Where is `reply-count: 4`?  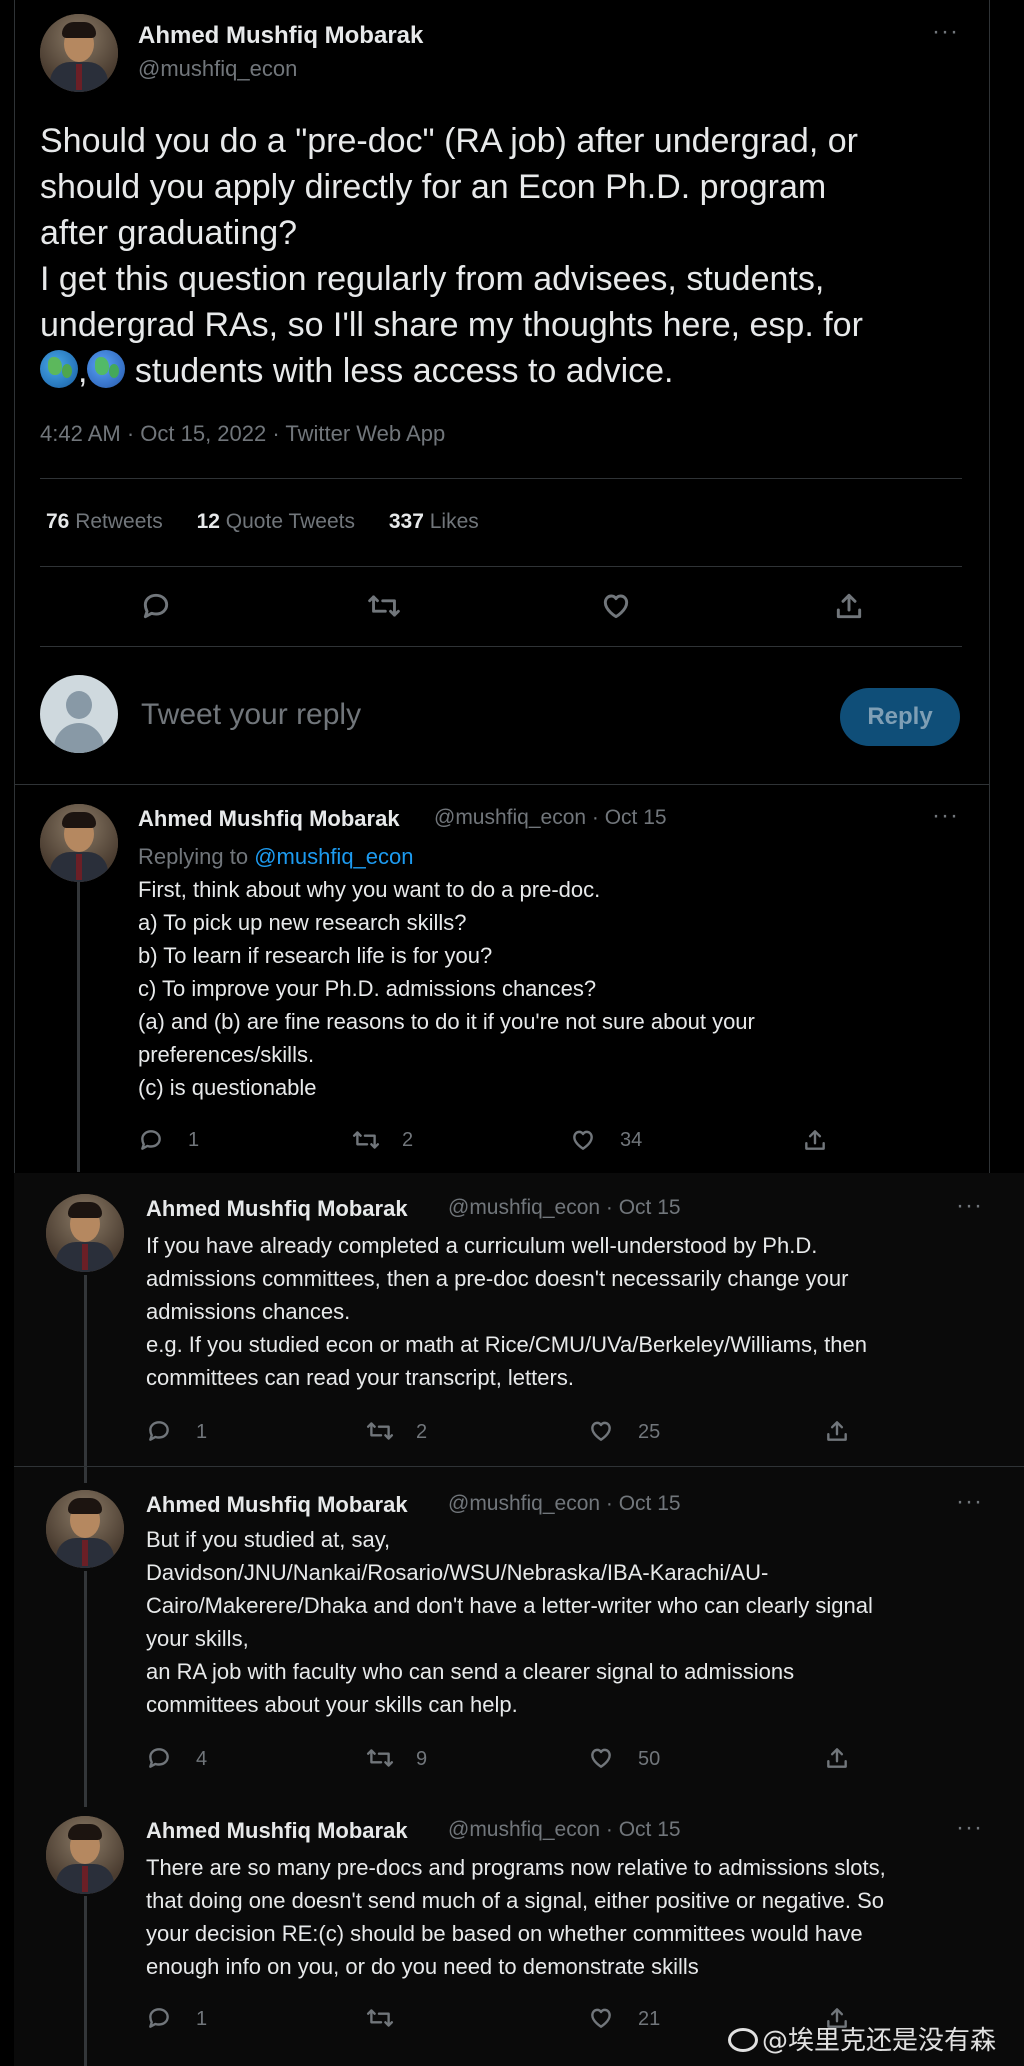
reply-count: 4 is located at coordinates (202, 1759).